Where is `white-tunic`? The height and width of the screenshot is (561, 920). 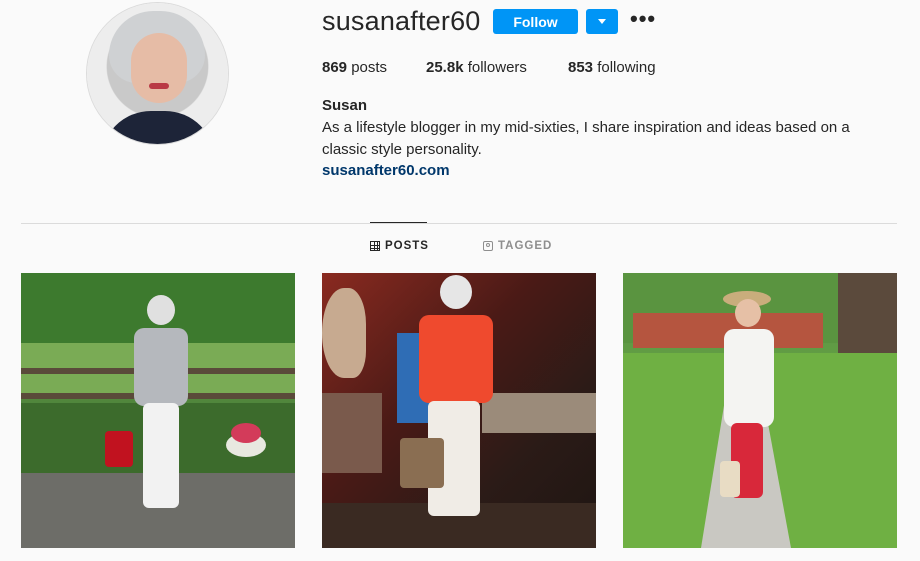 white-tunic is located at coordinates (749, 378).